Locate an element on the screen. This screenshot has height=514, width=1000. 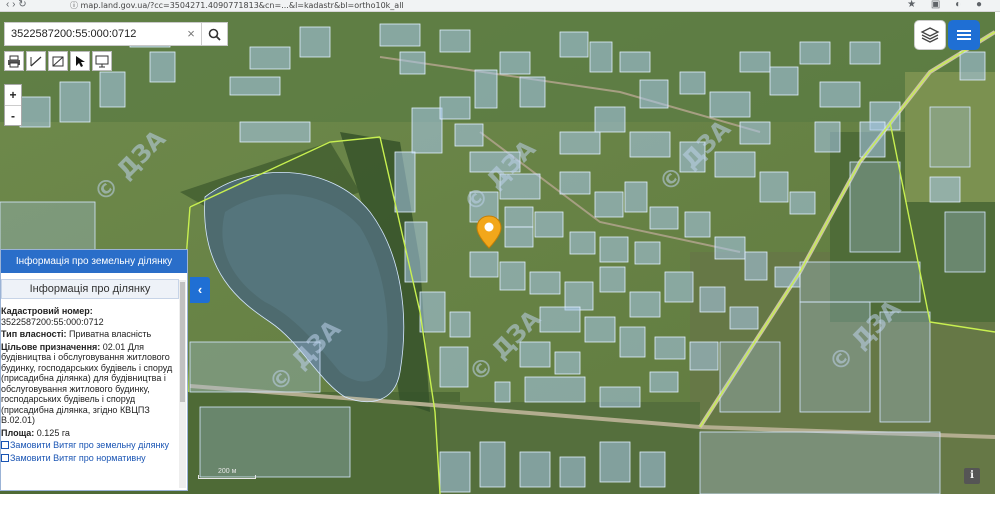
zoom-out-button: - is located at coordinates (13, 115).